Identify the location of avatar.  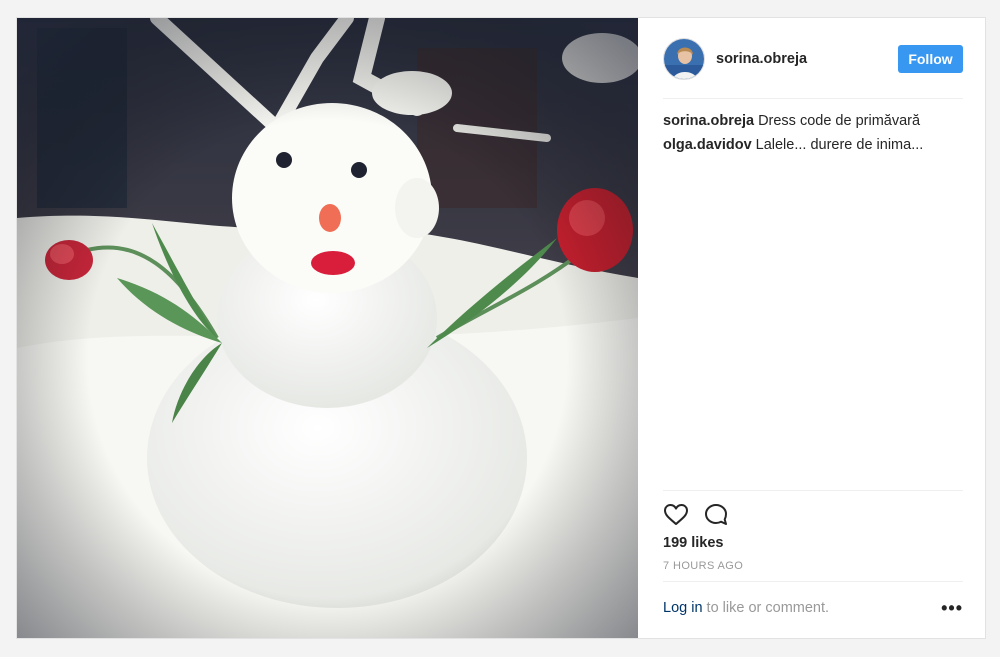
(684, 59).